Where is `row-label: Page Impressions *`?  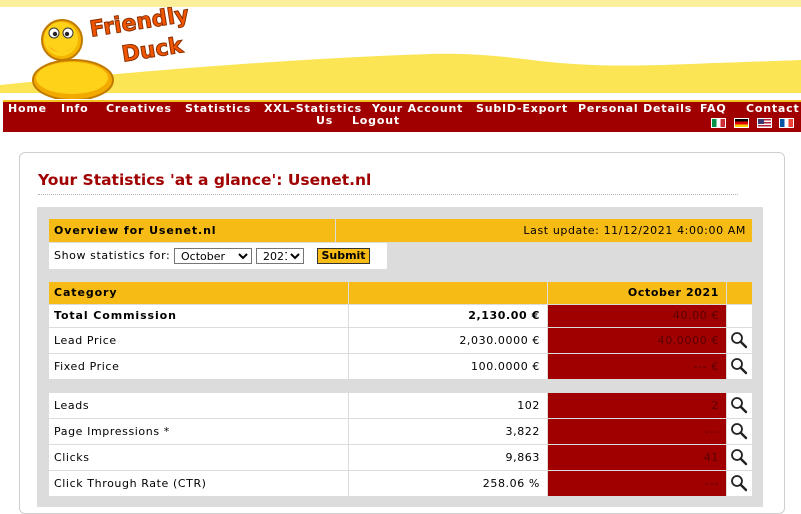
row-label: Page Impressions * is located at coordinates (198, 431).